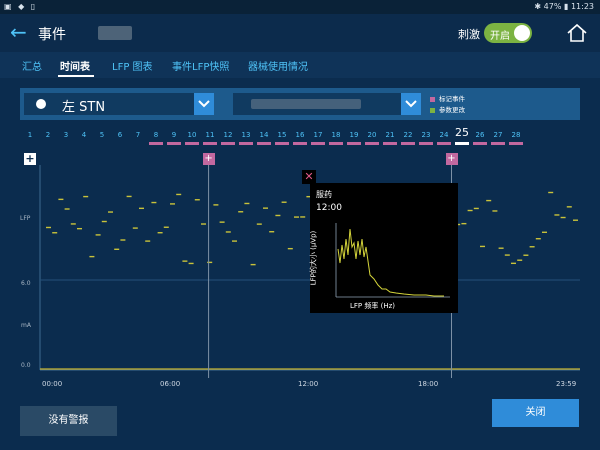 Image resolution: width=600 pixels, height=450 pixels. What do you see at coordinates (30, 159) in the screenshot?
I see `add-event-button: +` at bounding box center [30, 159].